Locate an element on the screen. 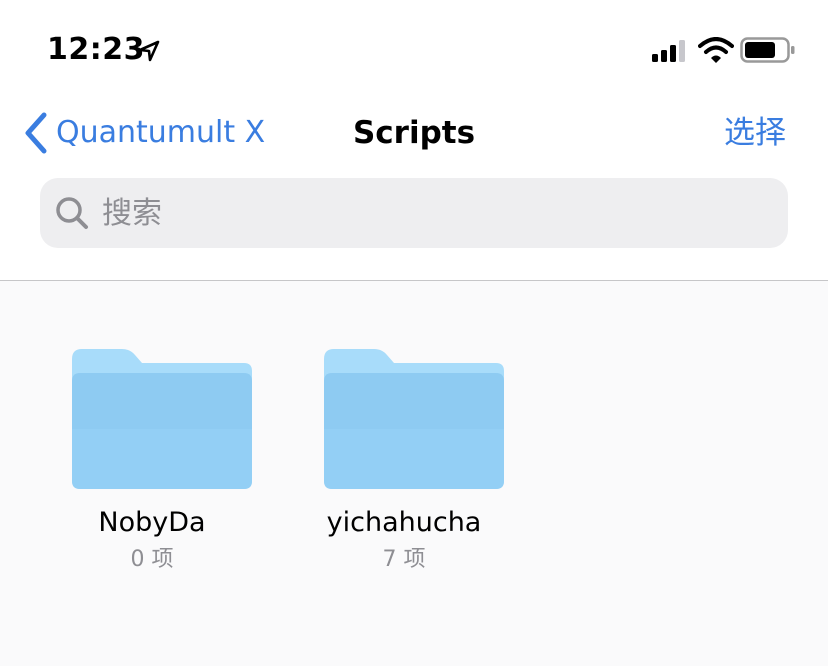 The width and height of the screenshot is (828, 666). search-icon is located at coordinates (72, 213).